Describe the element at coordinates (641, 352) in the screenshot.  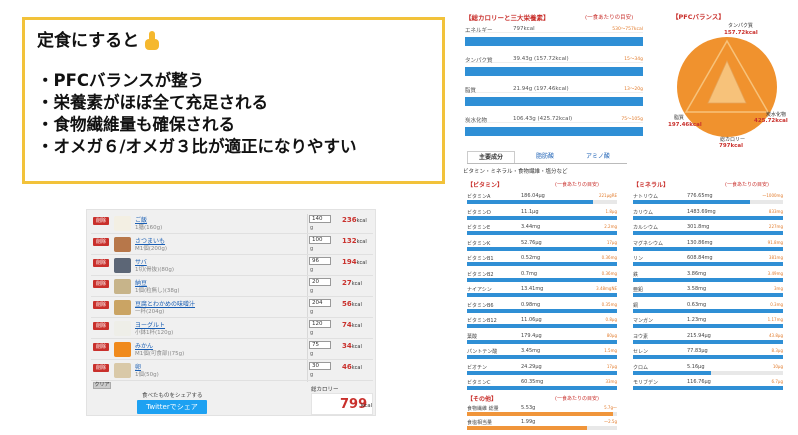
I see `nutrient-label: セレン` at that location.